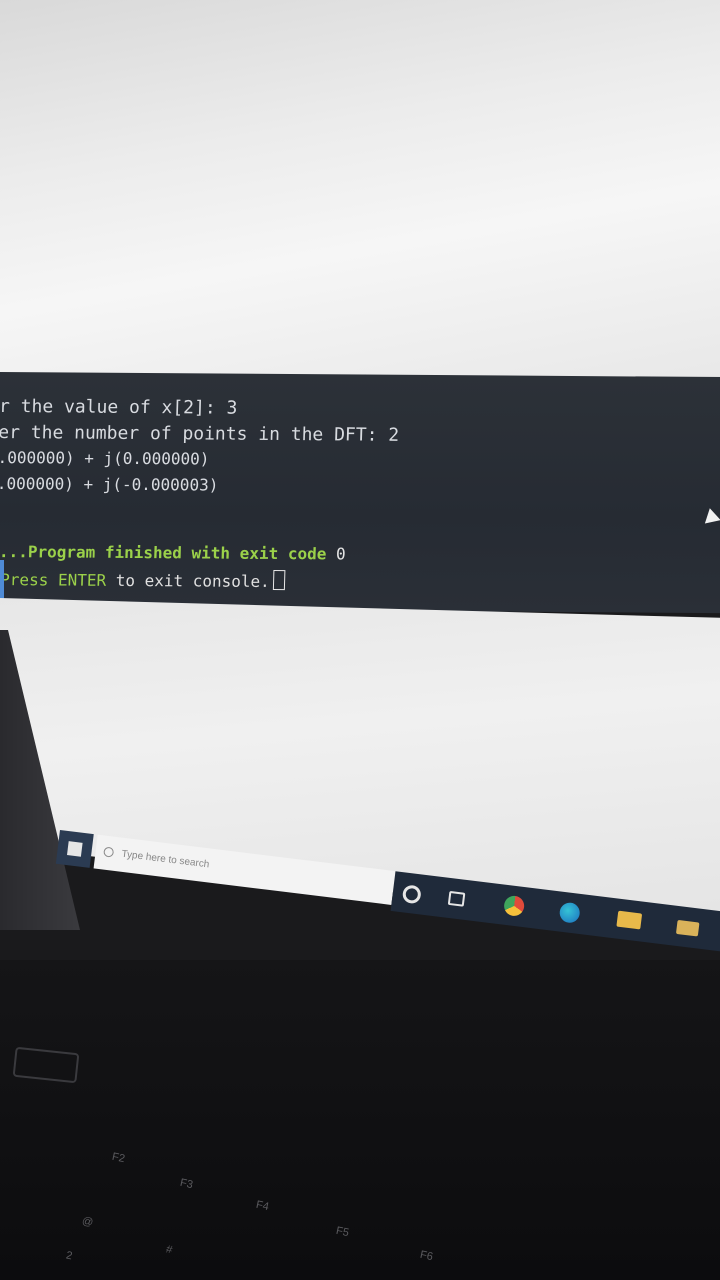 This screenshot has height=1280, width=720. Describe the element at coordinates (411, 894) in the screenshot. I see `cortana-icon` at that location.